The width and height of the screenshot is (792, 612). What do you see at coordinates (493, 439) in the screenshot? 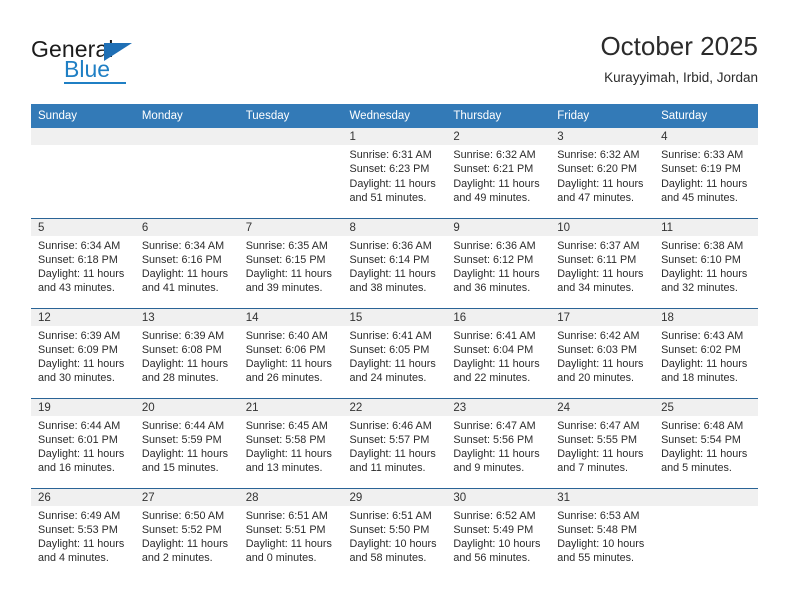
I see `sunset-text: Sunset: 5:56 PM` at bounding box center [493, 439].